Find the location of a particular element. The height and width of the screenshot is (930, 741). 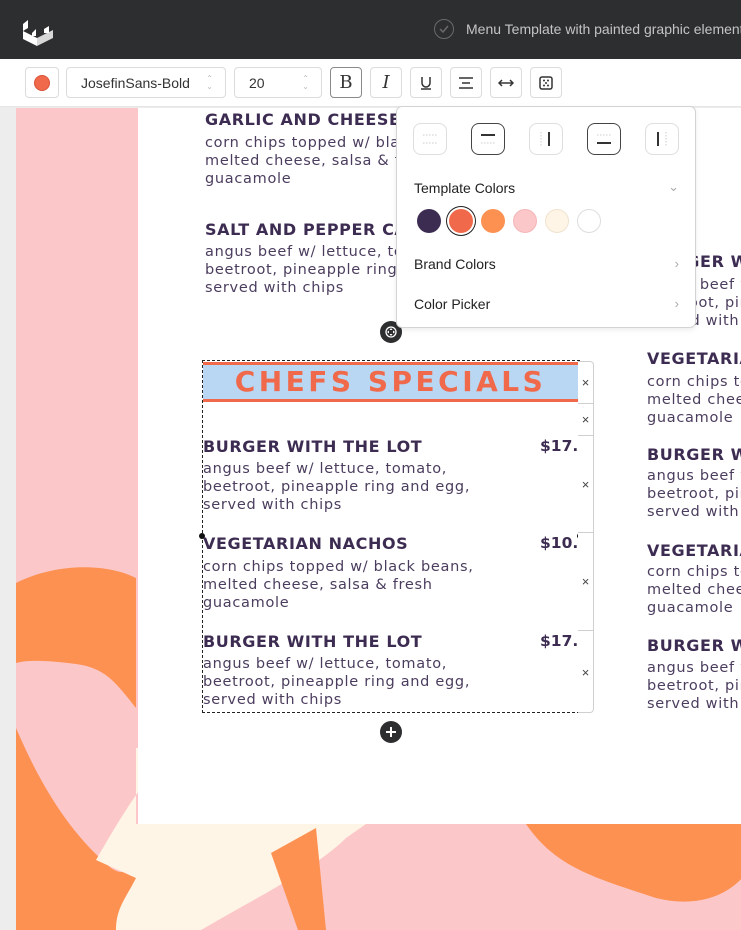

text-color-swatch is located at coordinates (42, 82).